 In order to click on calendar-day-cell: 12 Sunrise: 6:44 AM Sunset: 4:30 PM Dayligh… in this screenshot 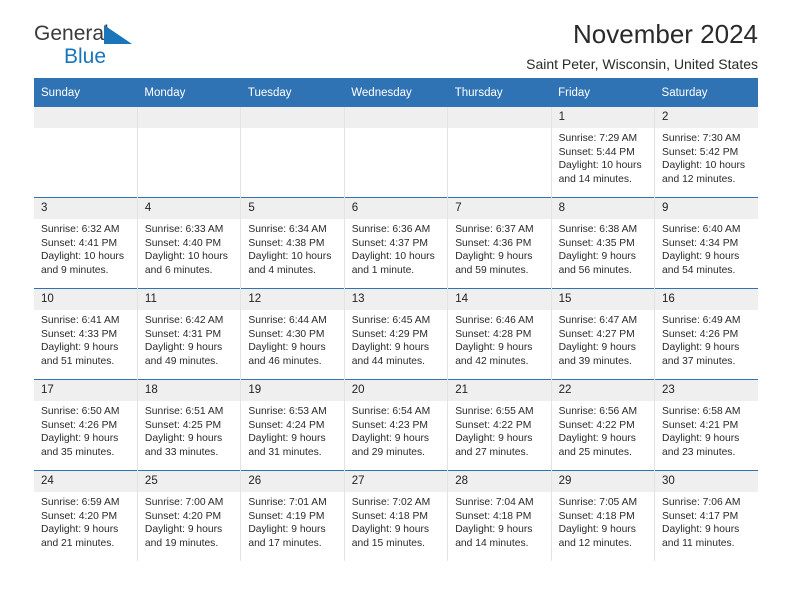, I will do `click(292, 334)`.